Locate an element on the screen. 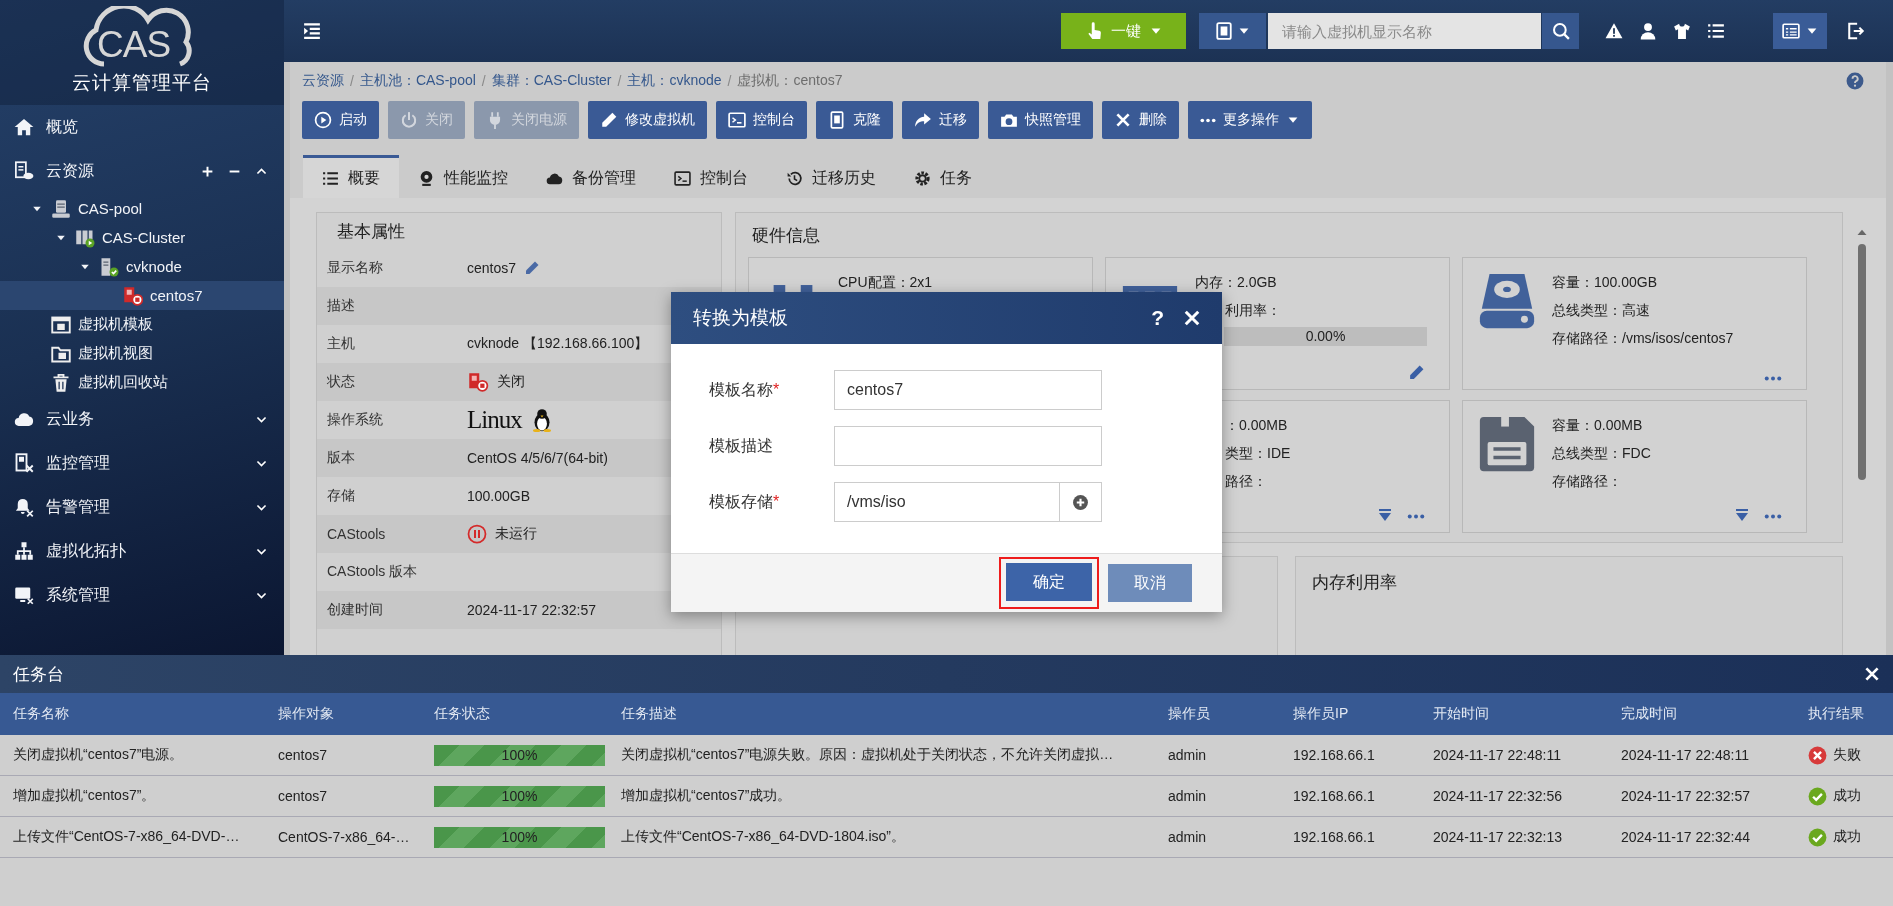 This screenshot has width=1893, height=906. help-button: ? is located at coordinates (1157, 318).